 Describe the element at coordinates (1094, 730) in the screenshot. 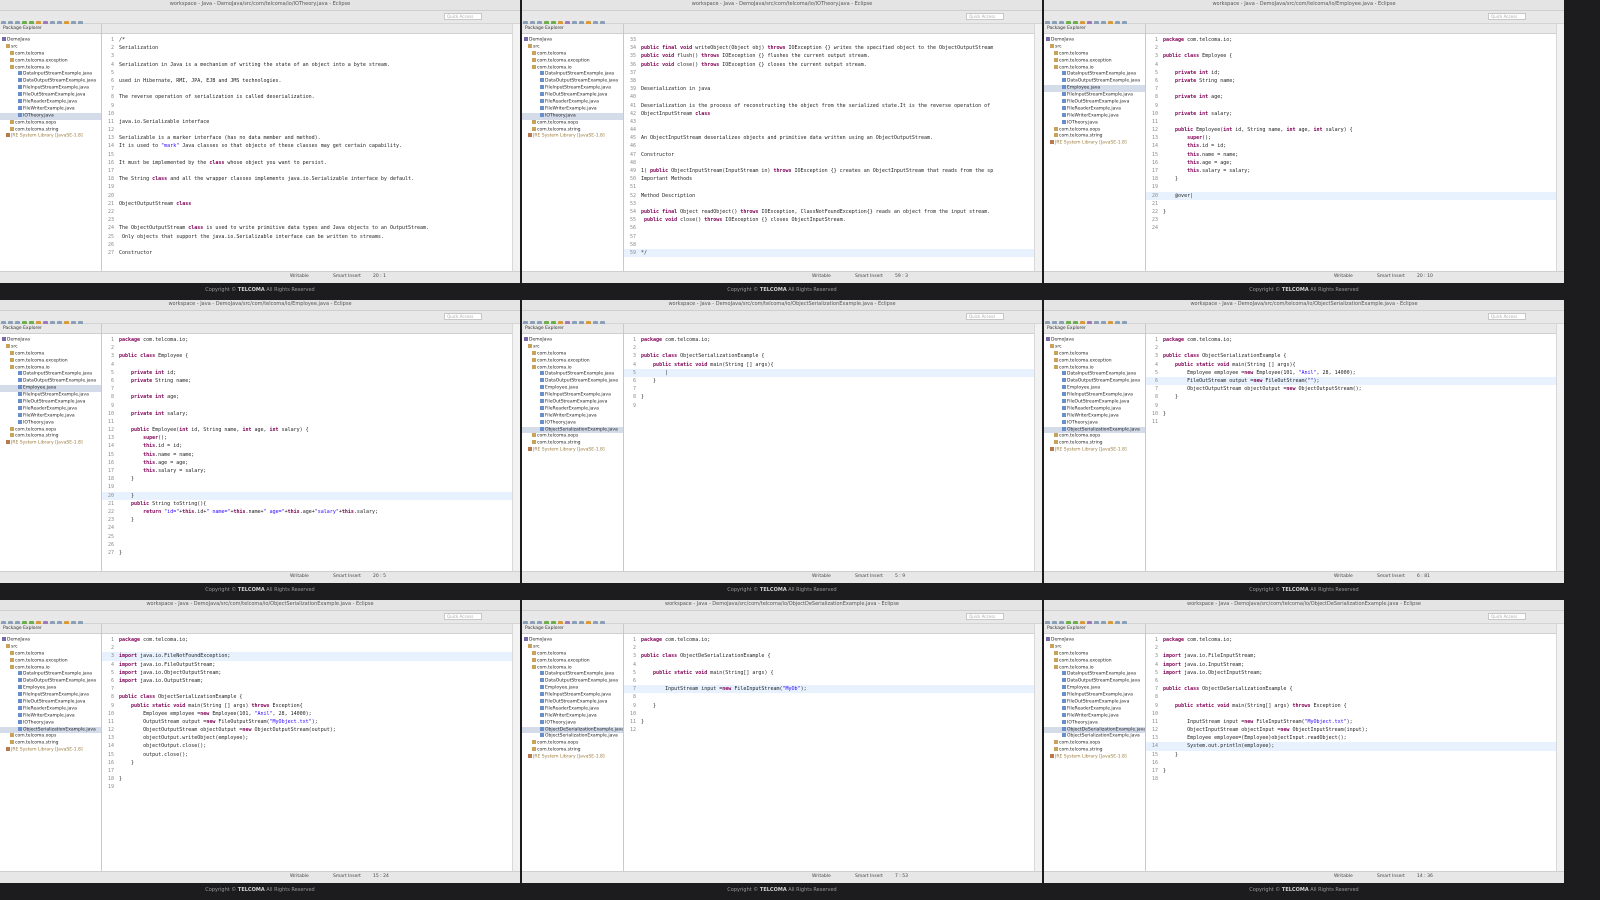

I see `tree-item: ObjectDeSerializationExample.java` at that location.